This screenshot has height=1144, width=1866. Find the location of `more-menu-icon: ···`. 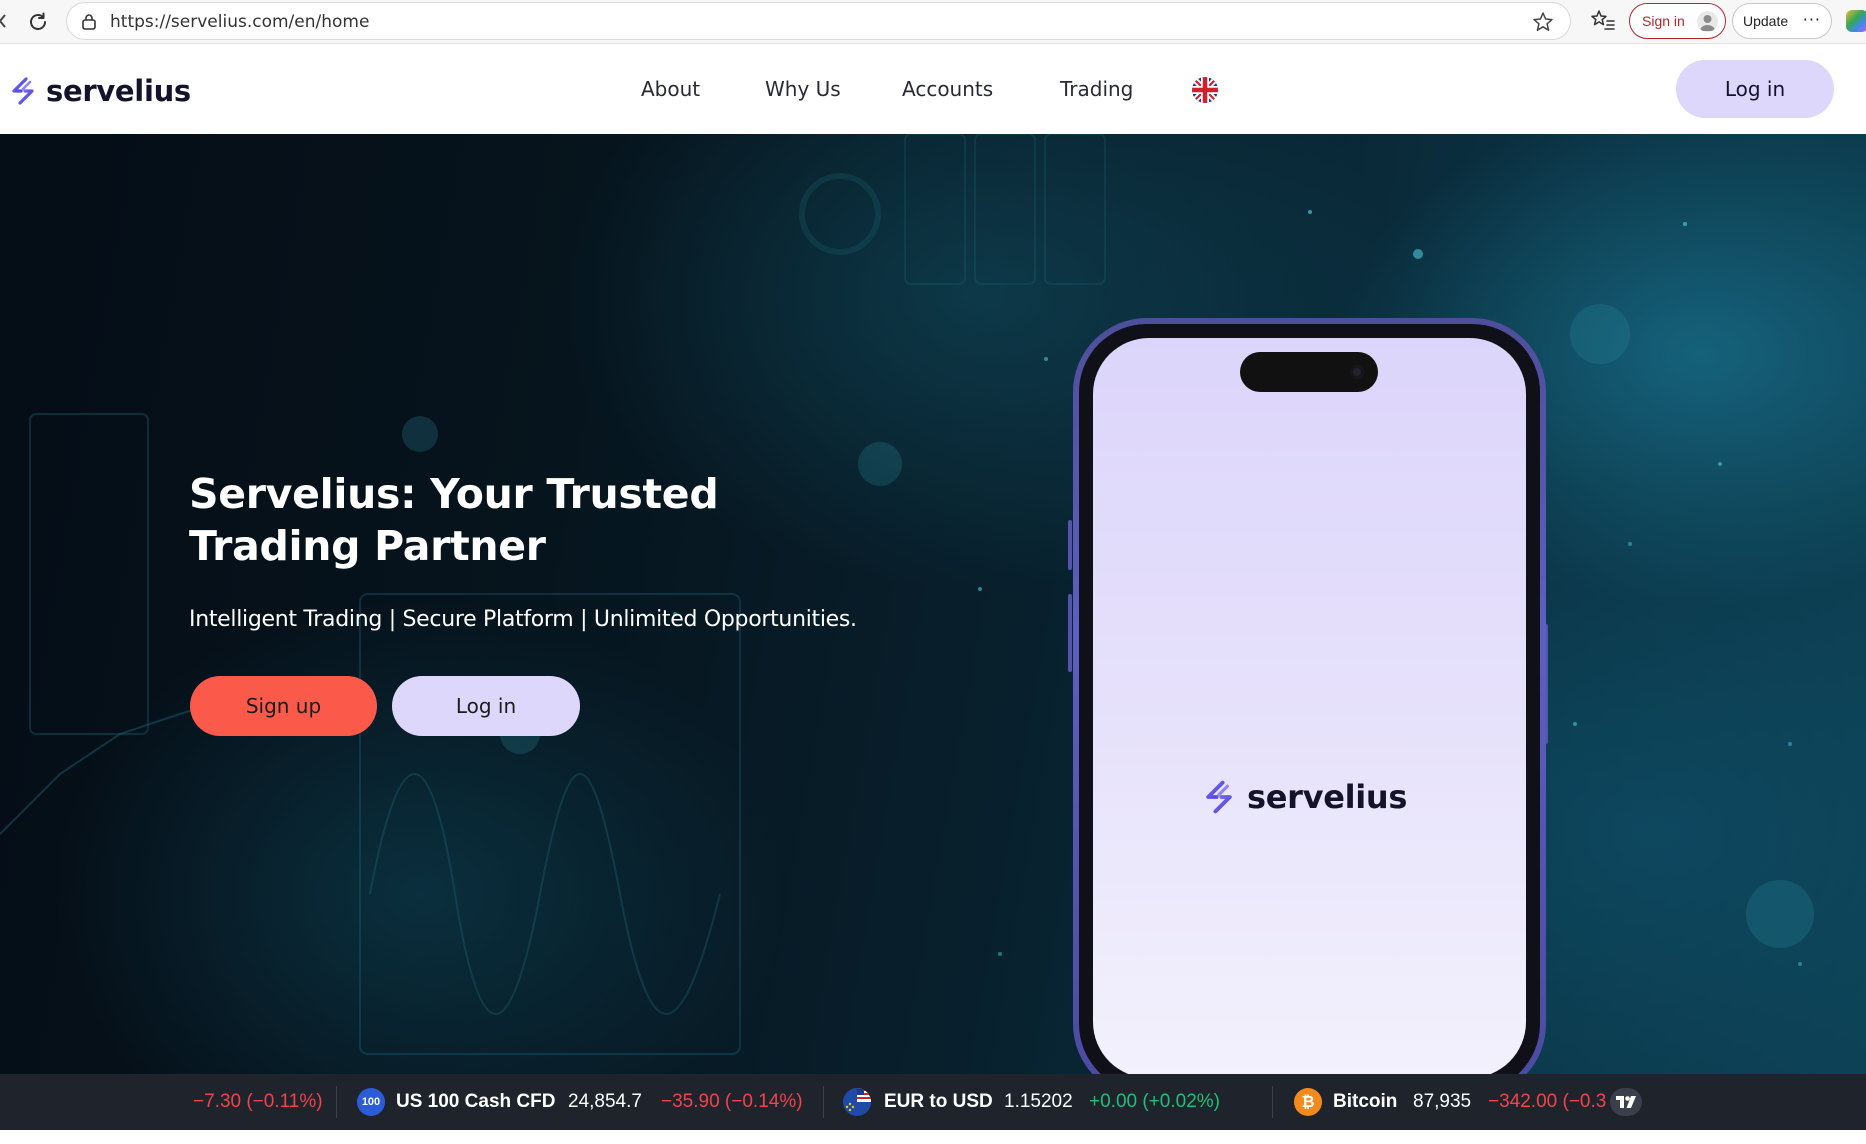

more-menu-icon: ··· is located at coordinates (1812, 19).